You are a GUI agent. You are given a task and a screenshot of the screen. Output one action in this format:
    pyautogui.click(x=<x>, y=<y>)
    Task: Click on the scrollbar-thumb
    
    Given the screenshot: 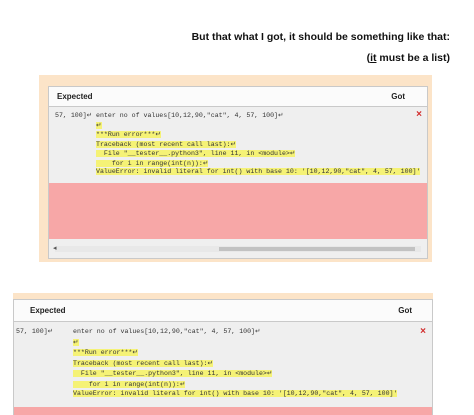 What is the action you would take?
    pyautogui.click(x=317, y=249)
    